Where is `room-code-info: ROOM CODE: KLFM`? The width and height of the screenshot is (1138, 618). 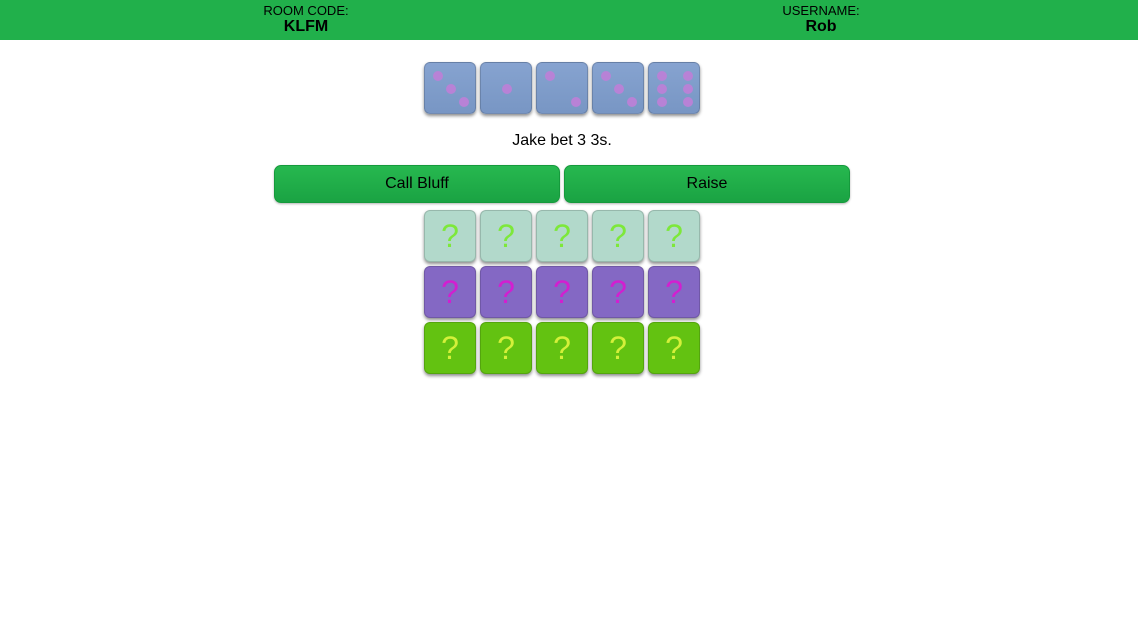
room-code-info: ROOM CODE: KLFM is located at coordinates (306, 20).